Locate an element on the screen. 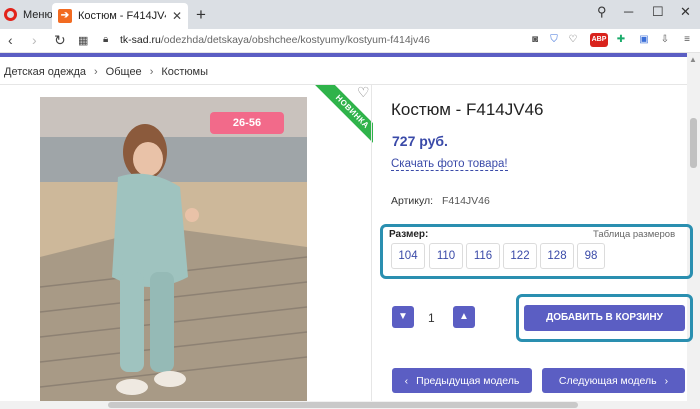 This screenshot has height=409, width=700. size-table-link: Таблица размеров is located at coordinates (634, 234).